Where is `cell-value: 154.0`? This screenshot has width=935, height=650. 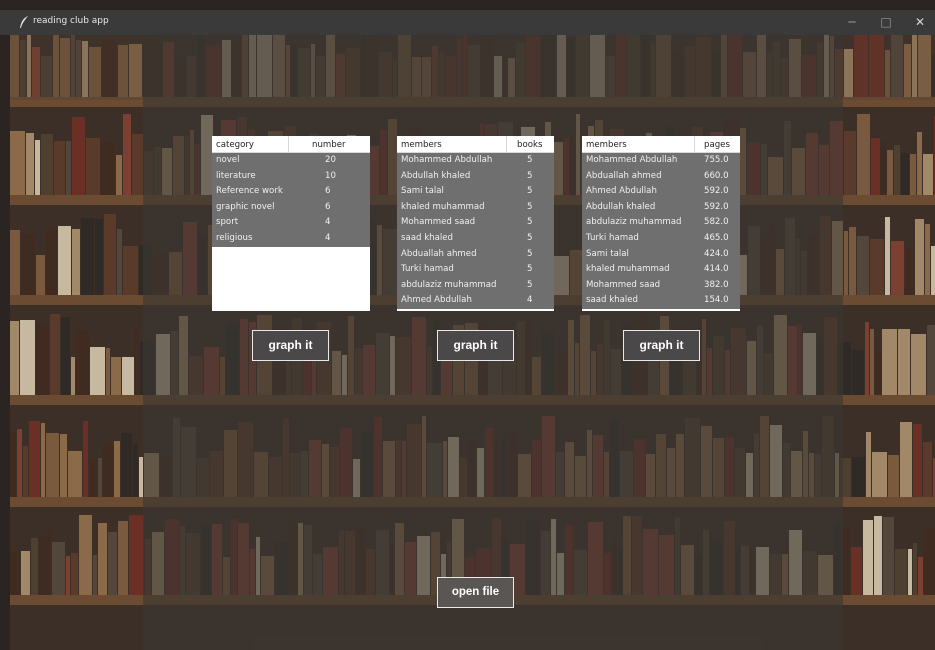
cell-value: 154.0 is located at coordinates (716, 300).